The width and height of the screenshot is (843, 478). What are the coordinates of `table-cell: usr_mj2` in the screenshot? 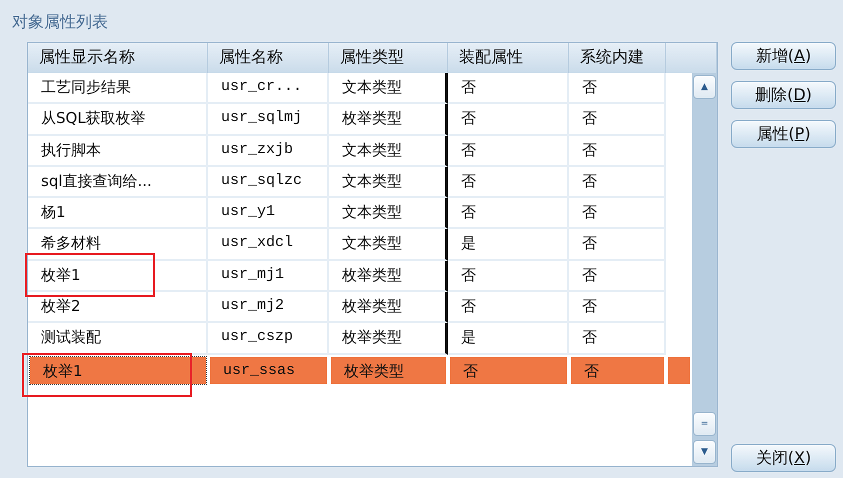 It's located at (268, 308).